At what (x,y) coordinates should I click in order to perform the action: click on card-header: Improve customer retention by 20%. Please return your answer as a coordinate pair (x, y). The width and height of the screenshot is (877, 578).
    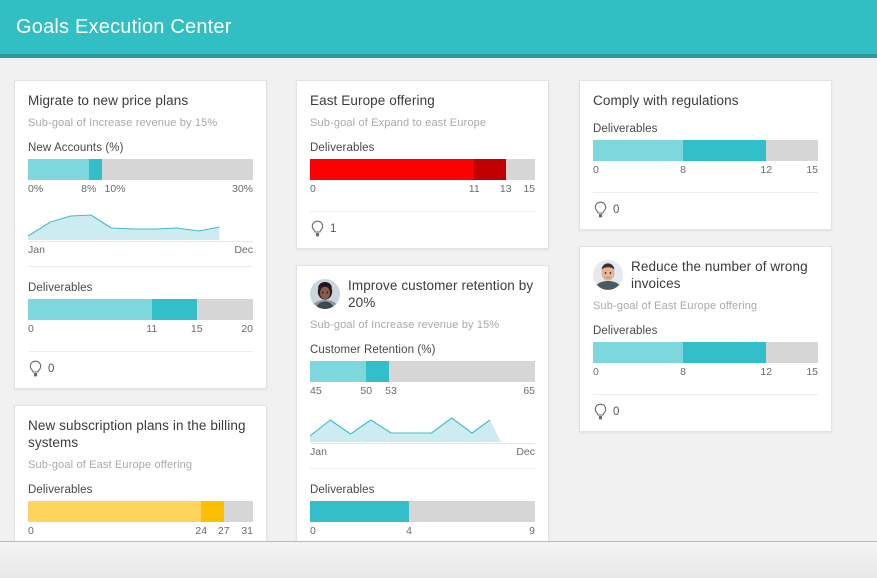
    Looking at the image, I should click on (422, 295).